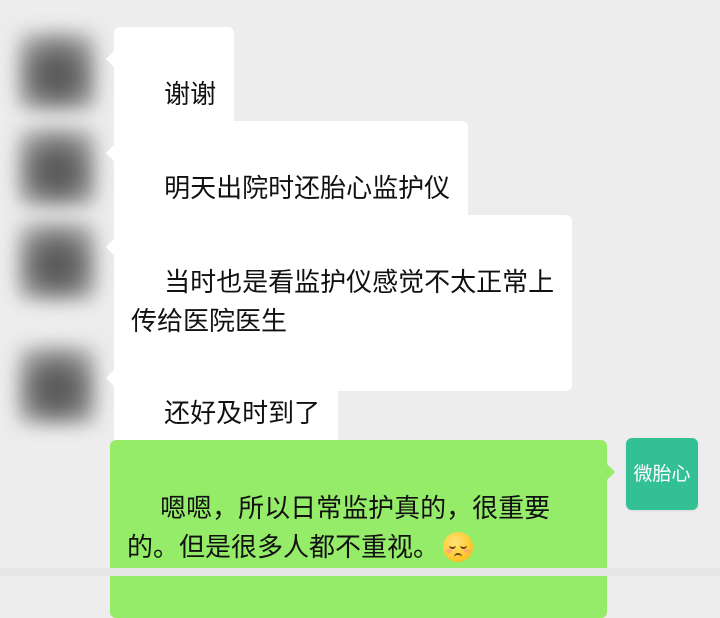 This screenshot has height=618, width=720. I want to click on self-avatar-label: 微胎心, so click(662, 474).